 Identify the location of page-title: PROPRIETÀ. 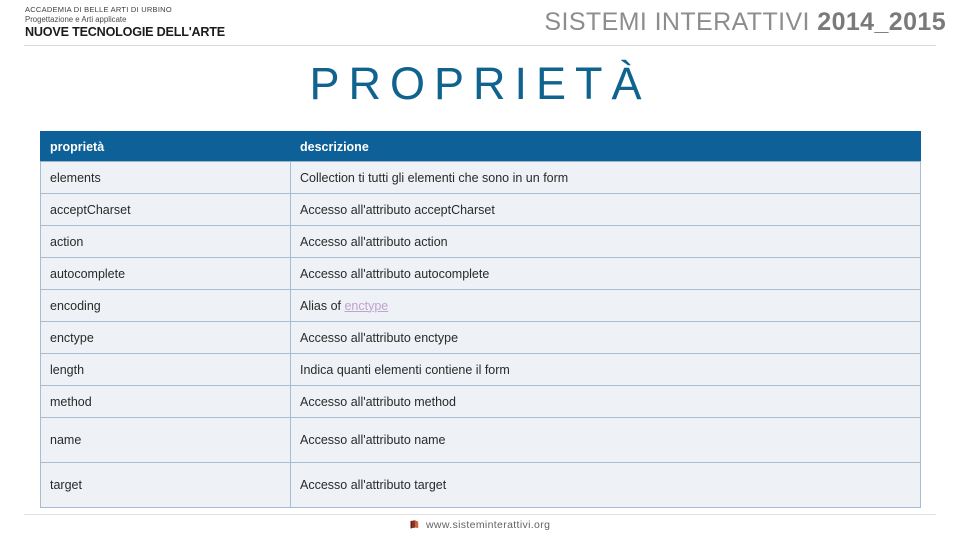
(480, 83).